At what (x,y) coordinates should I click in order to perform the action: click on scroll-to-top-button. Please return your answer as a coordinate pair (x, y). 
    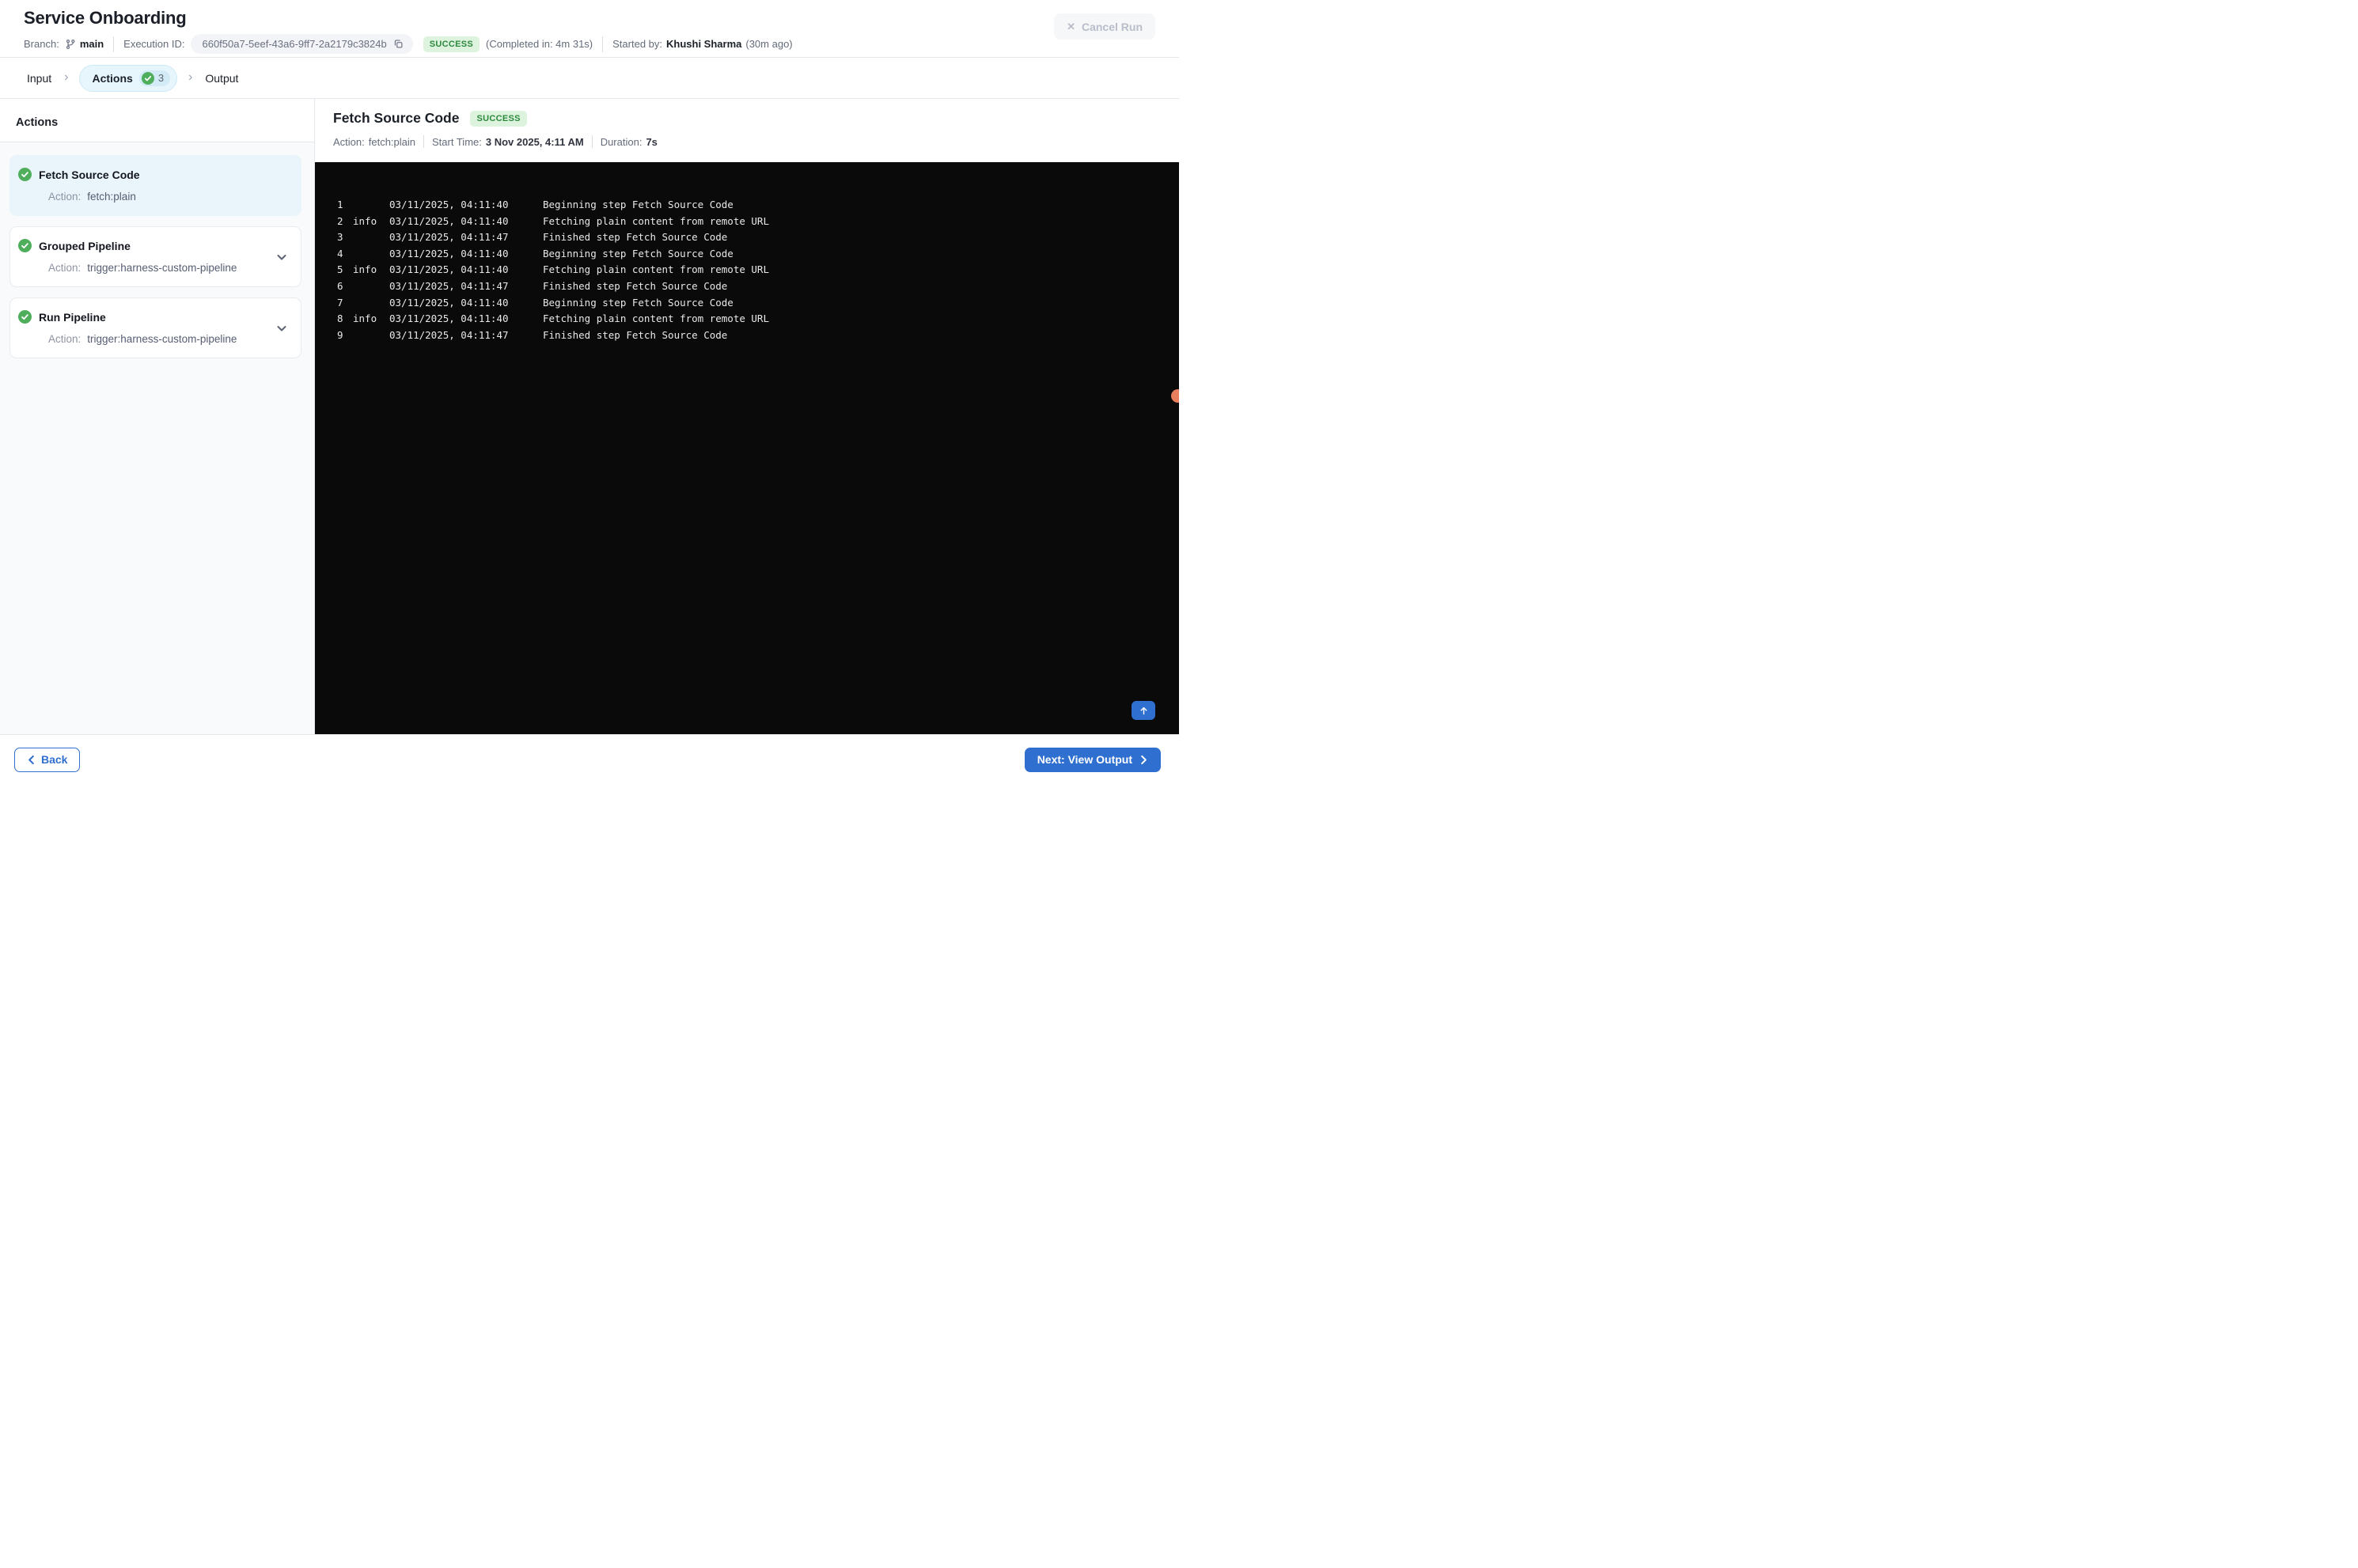
    Looking at the image, I should click on (1143, 710).